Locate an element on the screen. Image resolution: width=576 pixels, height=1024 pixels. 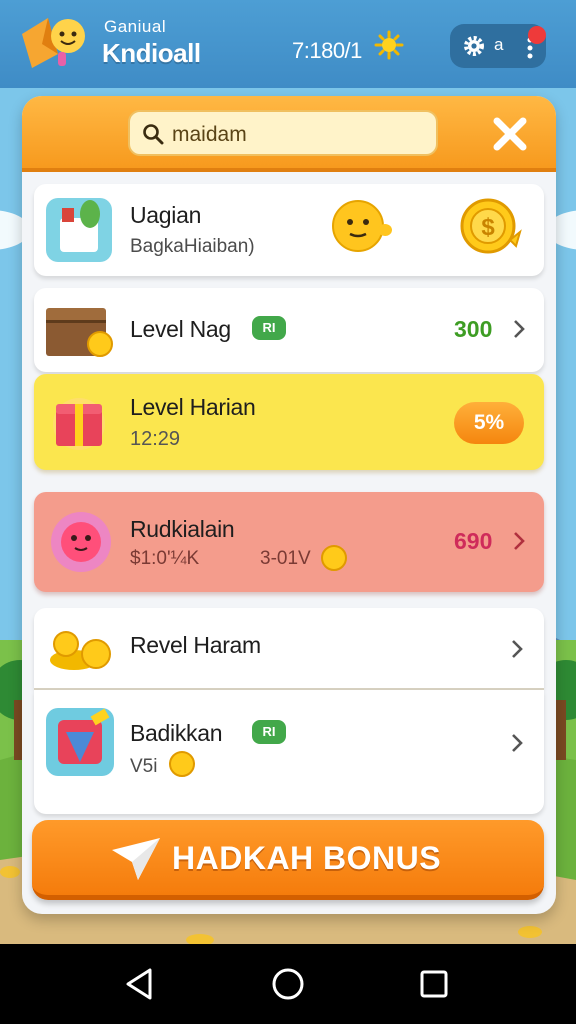
back-icon is located at coordinates (140, 984).